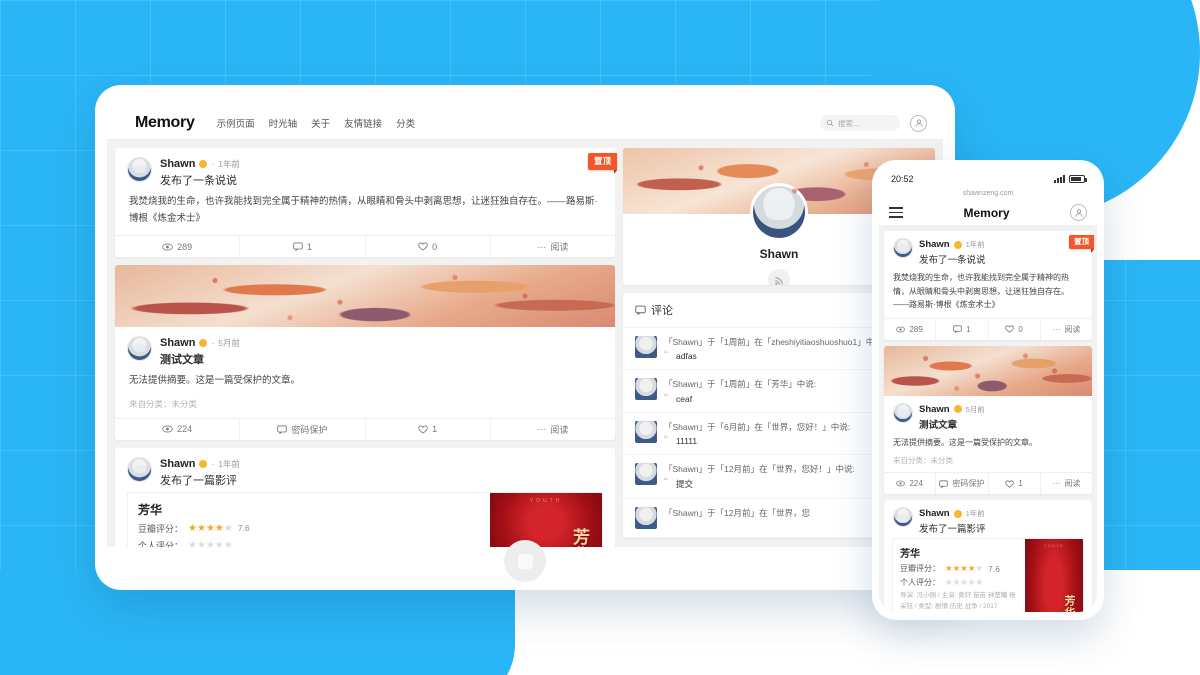  I want to click on nav-item-about: 关于, so click(320, 123).